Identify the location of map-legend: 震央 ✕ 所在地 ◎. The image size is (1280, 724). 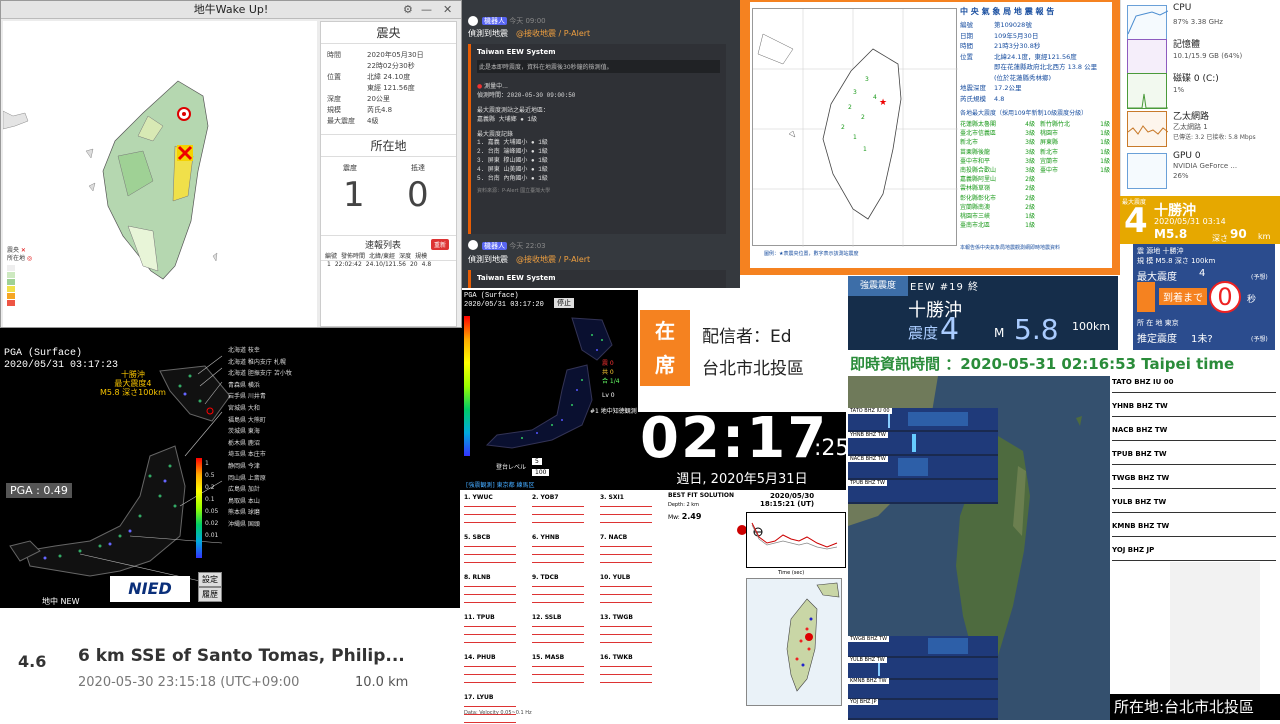
(27, 276).